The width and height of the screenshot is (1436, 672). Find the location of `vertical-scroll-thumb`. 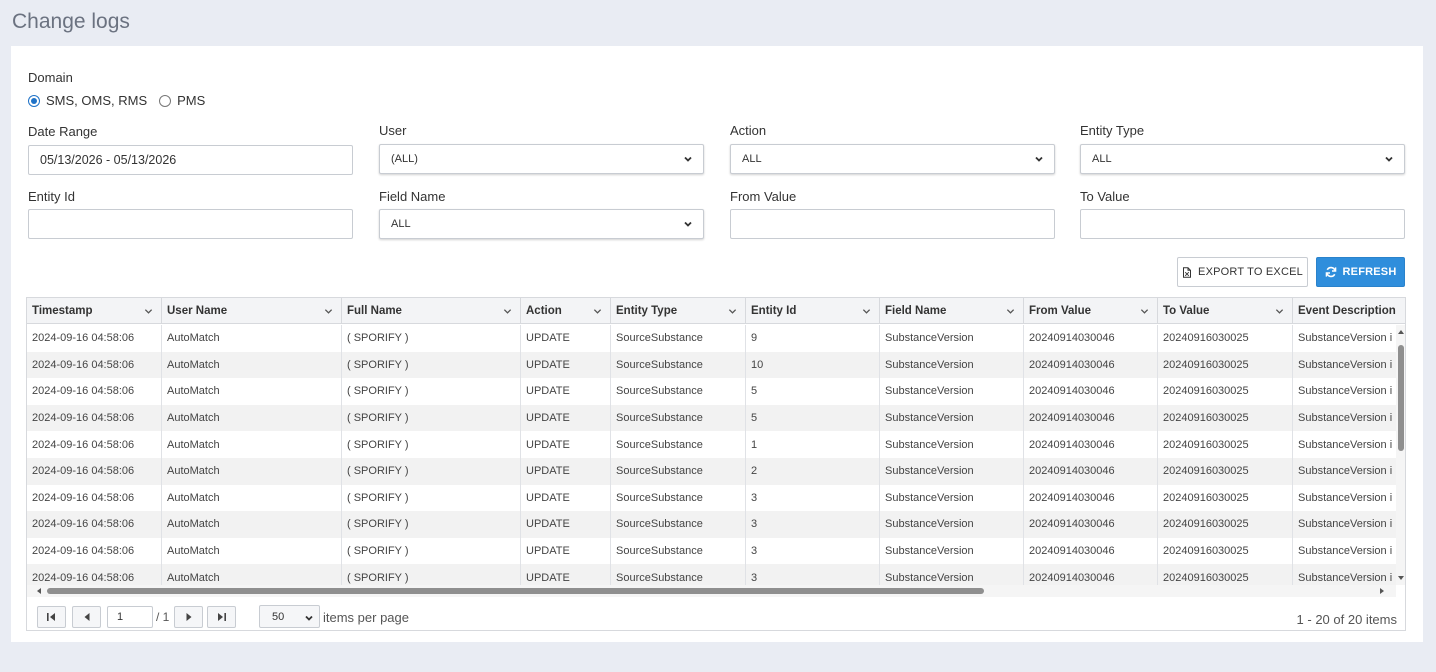

vertical-scroll-thumb is located at coordinates (1401, 398).